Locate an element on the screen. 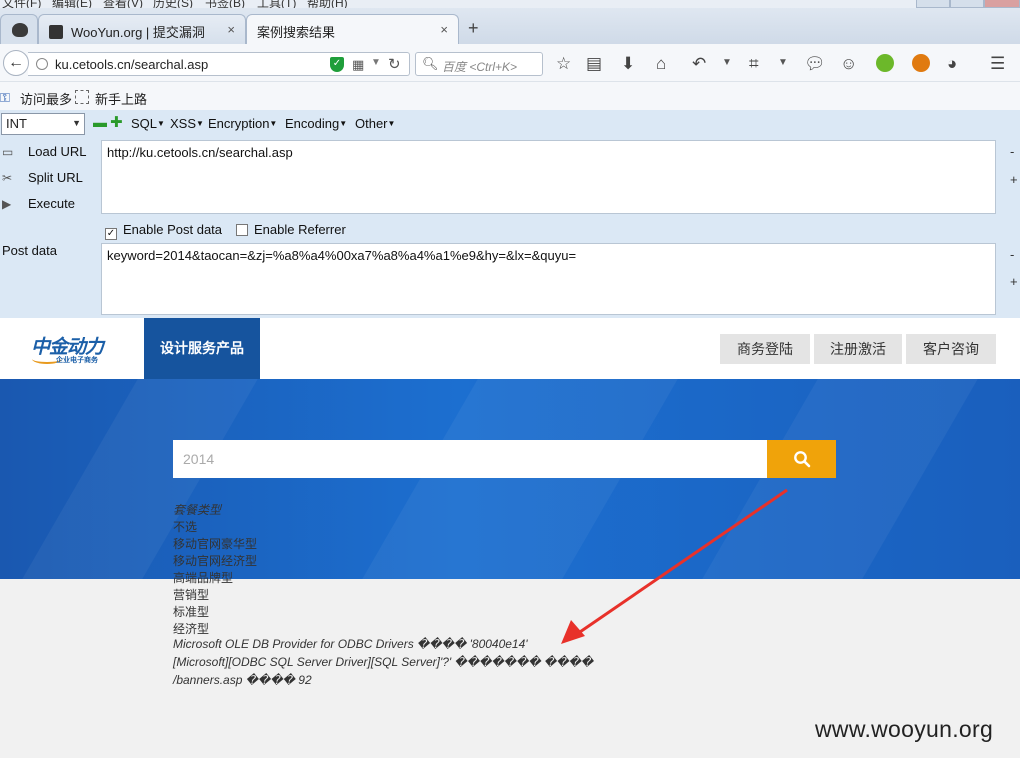 The image size is (1020, 758). site-search-input: 2014 is located at coordinates (470, 459).